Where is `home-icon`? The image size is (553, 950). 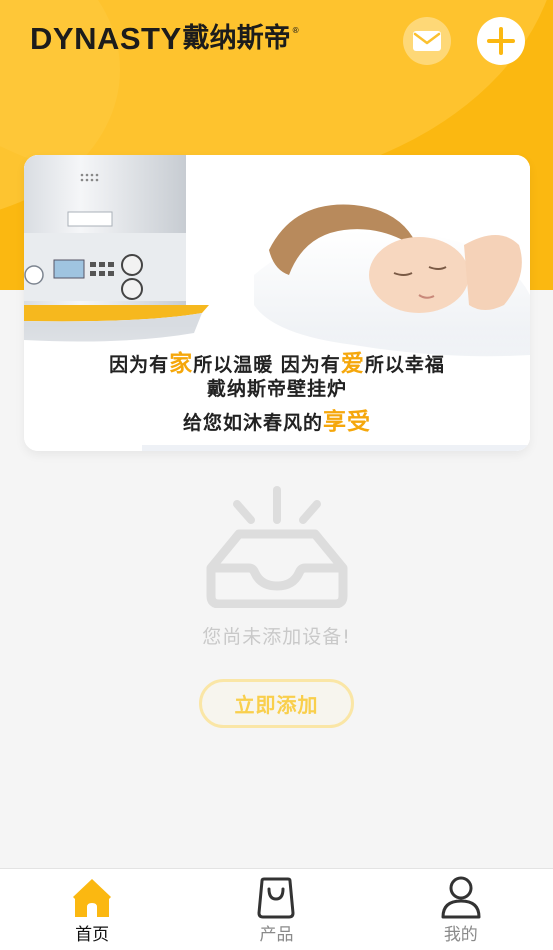 home-icon is located at coordinates (92, 898).